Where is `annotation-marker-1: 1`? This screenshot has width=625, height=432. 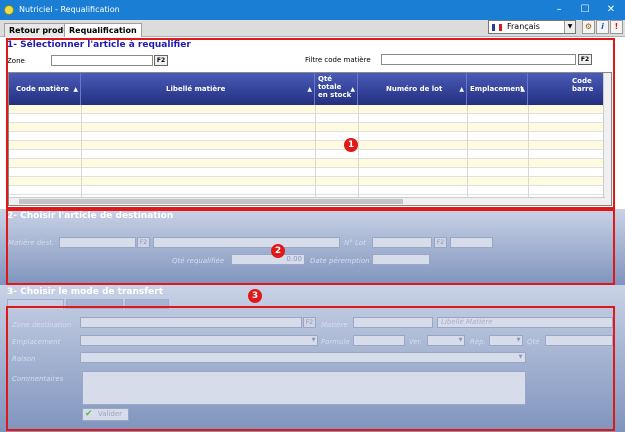 annotation-marker-1: 1 is located at coordinates (351, 145).